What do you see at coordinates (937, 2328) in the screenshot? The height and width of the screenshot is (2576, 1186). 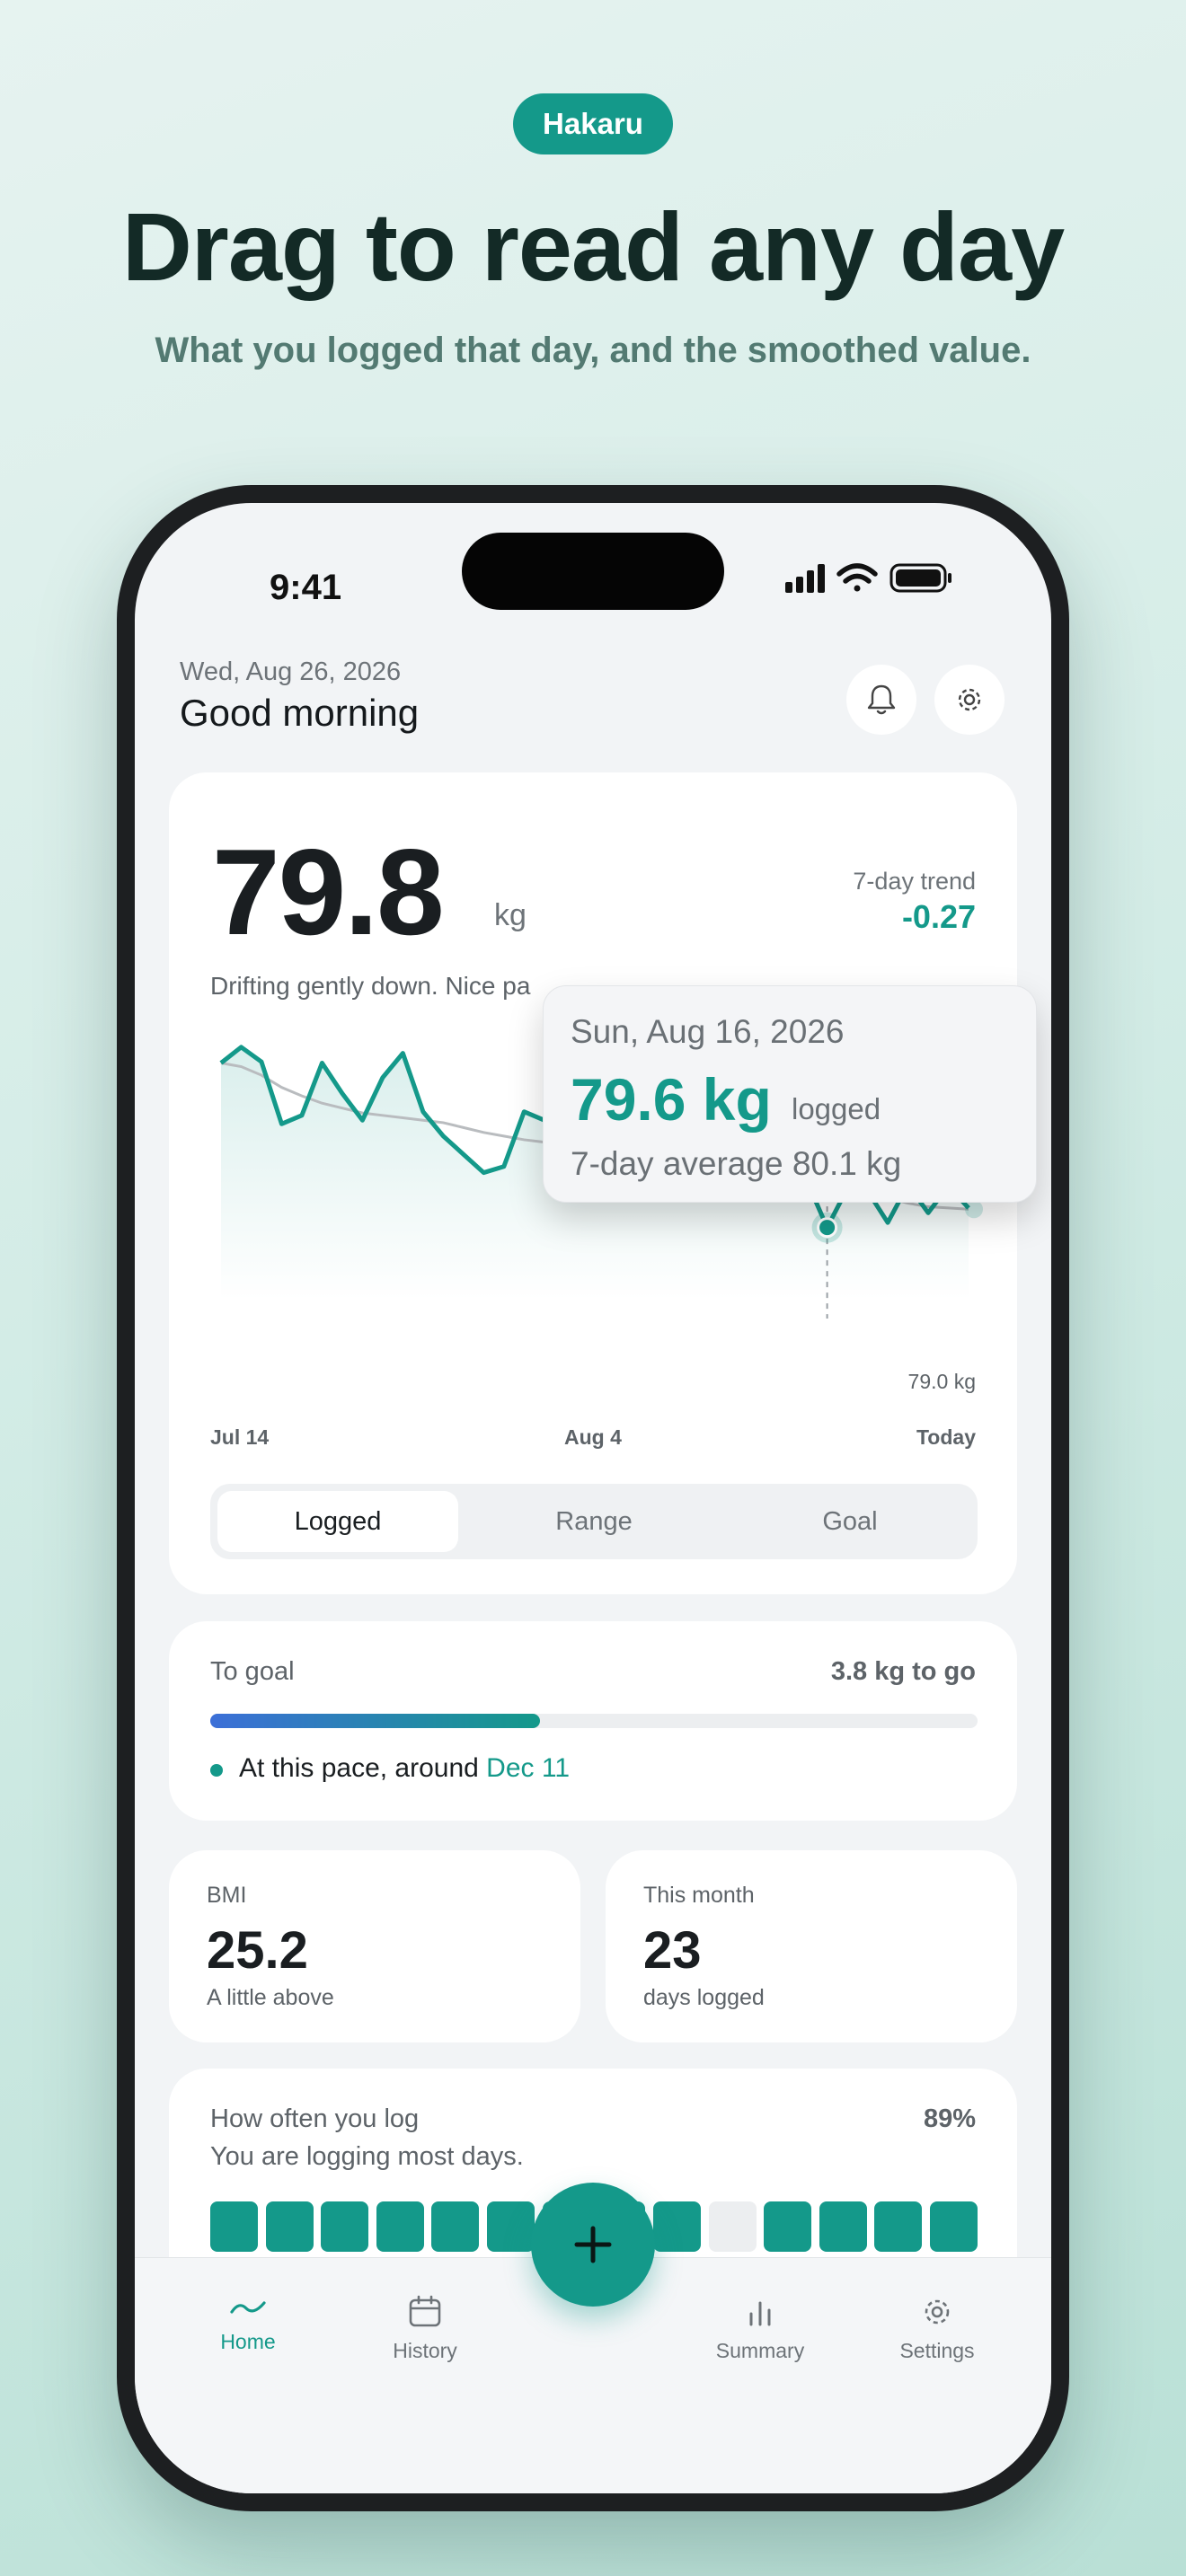 I see `tab-settings: Settings` at bounding box center [937, 2328].